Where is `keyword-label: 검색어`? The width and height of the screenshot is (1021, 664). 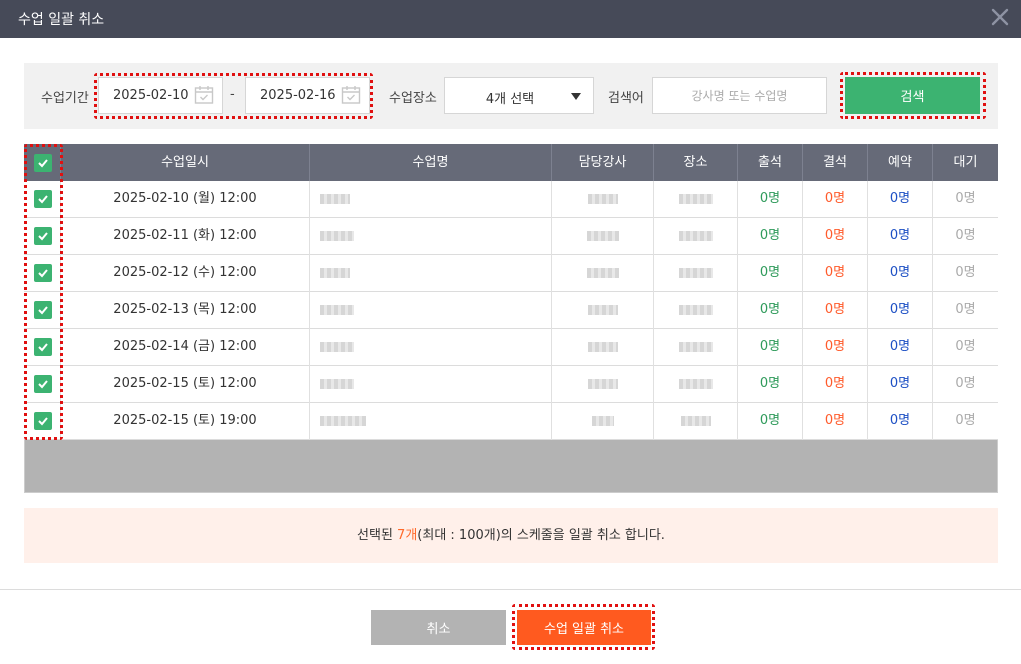 keyword-label: 검색어 is located at coordinates (626, 98).